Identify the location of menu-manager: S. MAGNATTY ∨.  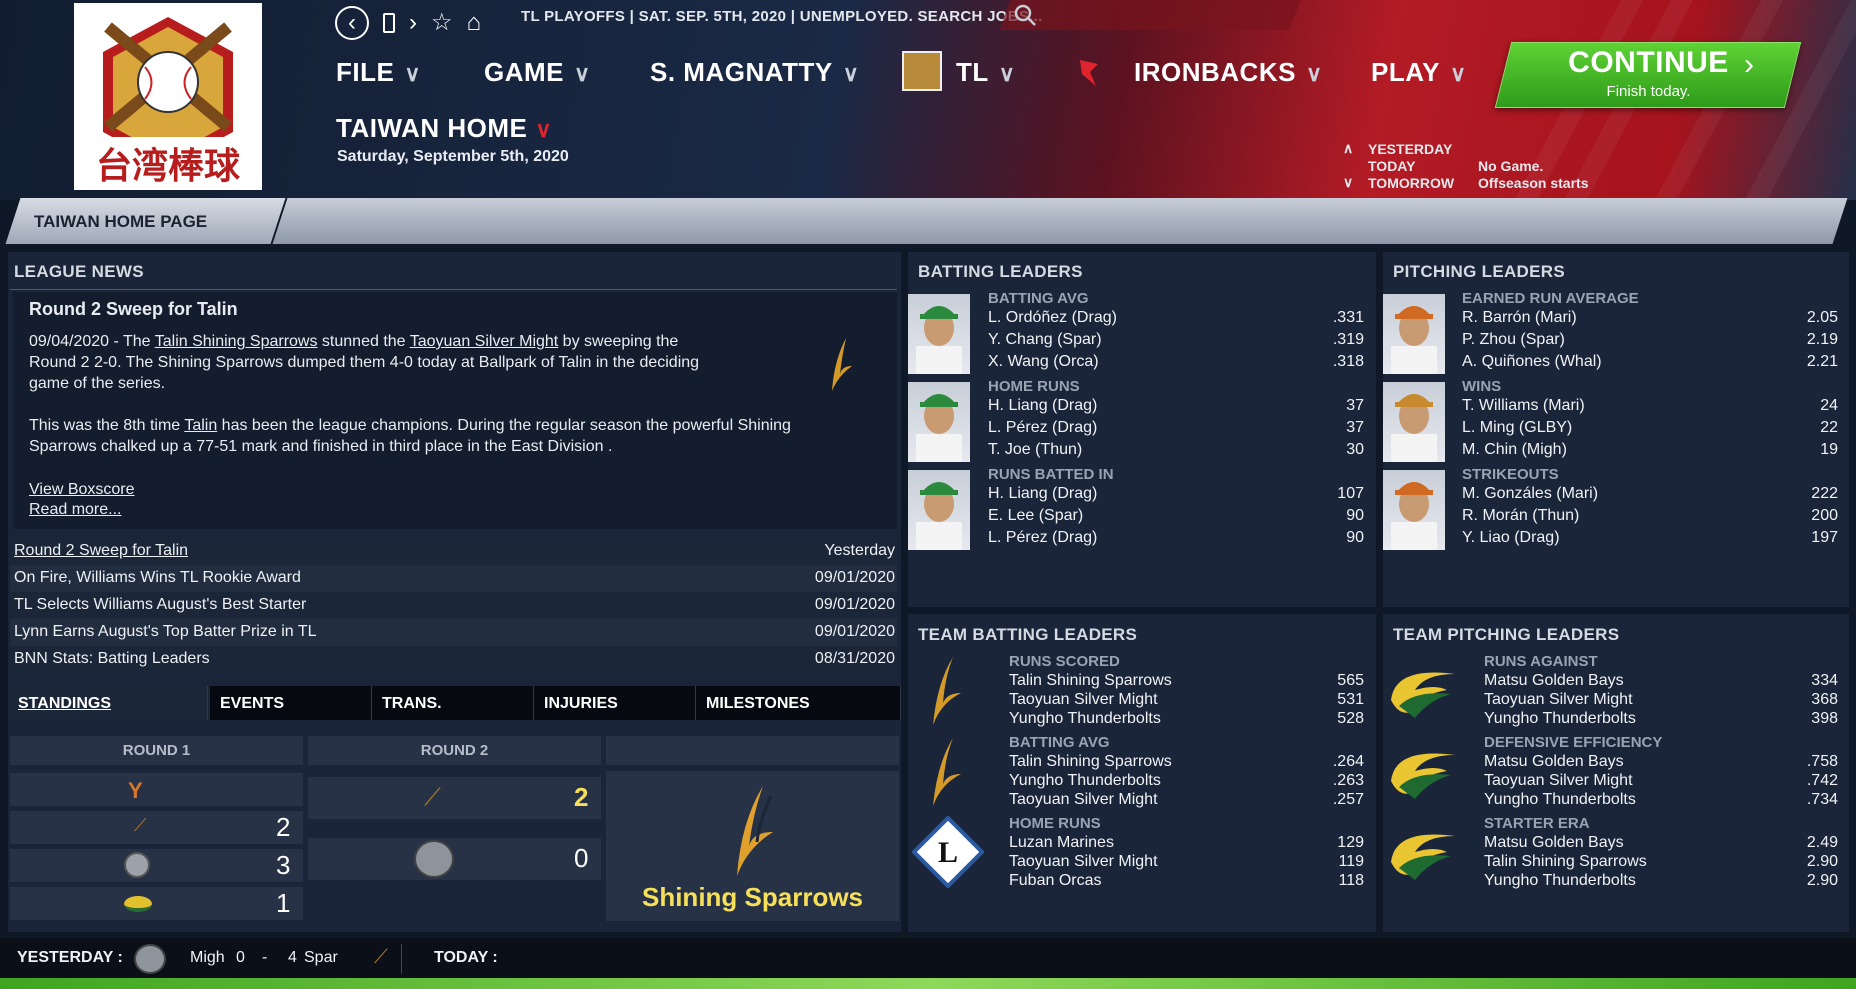
(754, 72).